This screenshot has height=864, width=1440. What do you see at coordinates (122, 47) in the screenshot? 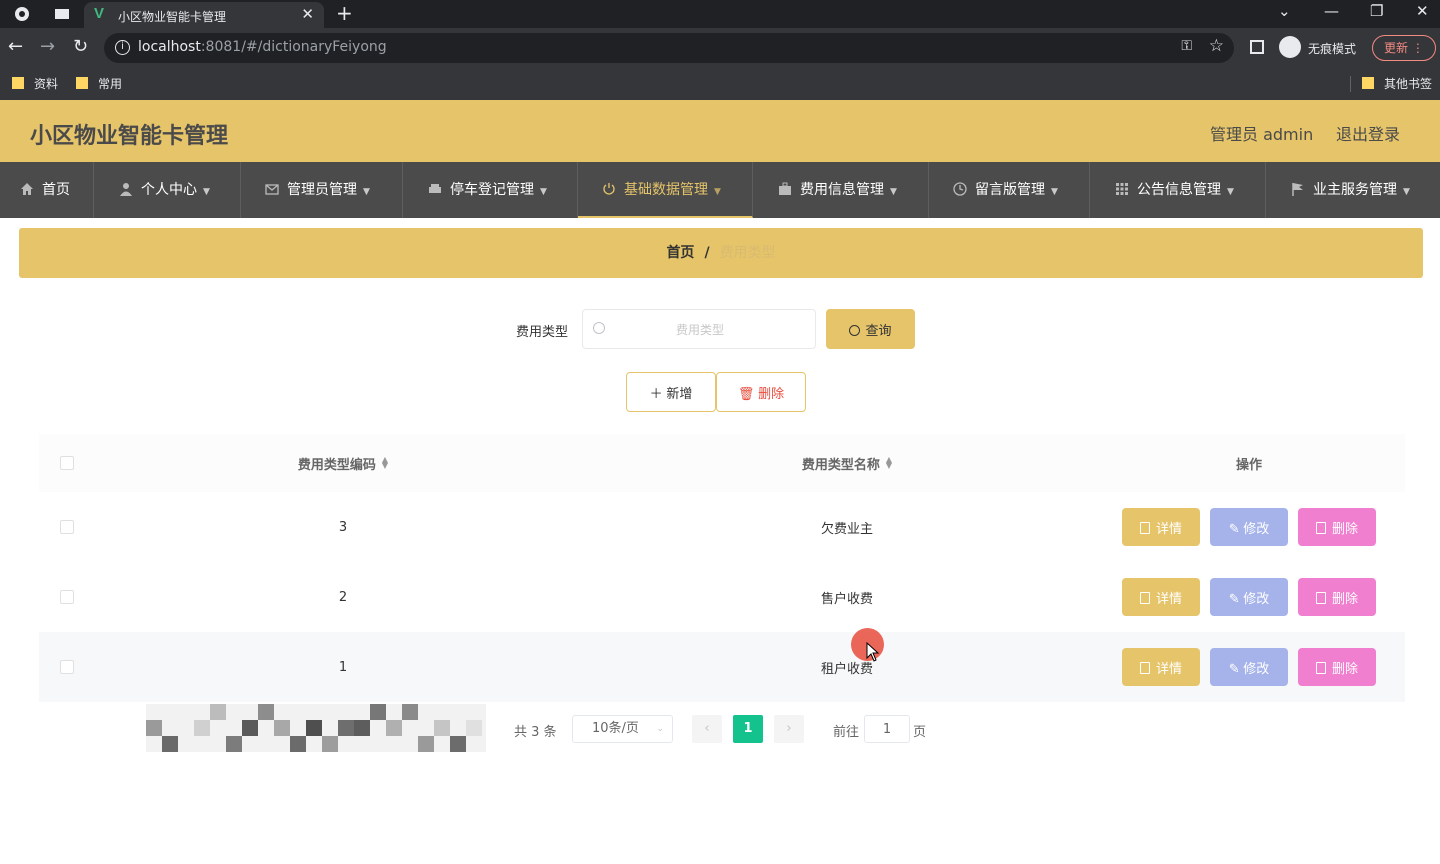
I see `site-info-icon: i` at bounding box center [122, 47].